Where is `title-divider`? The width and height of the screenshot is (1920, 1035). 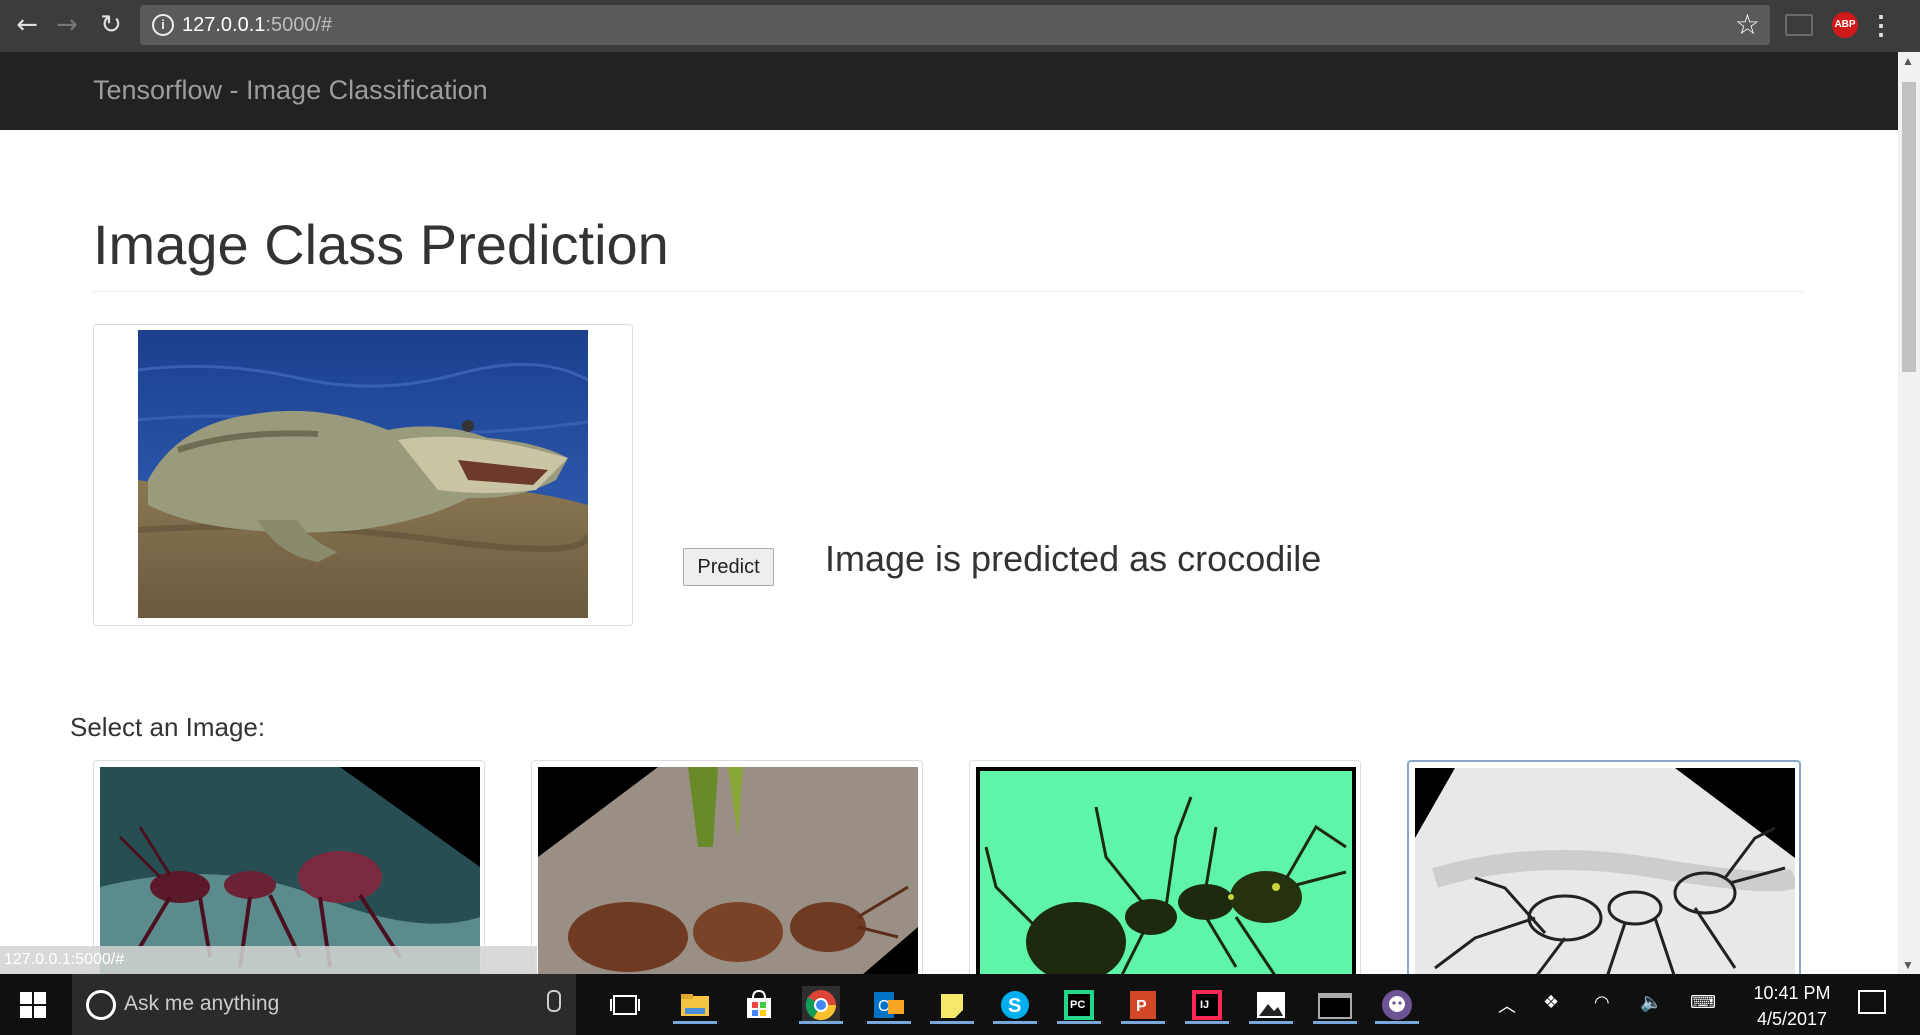
title-divider is located at coordinates (948, 291).